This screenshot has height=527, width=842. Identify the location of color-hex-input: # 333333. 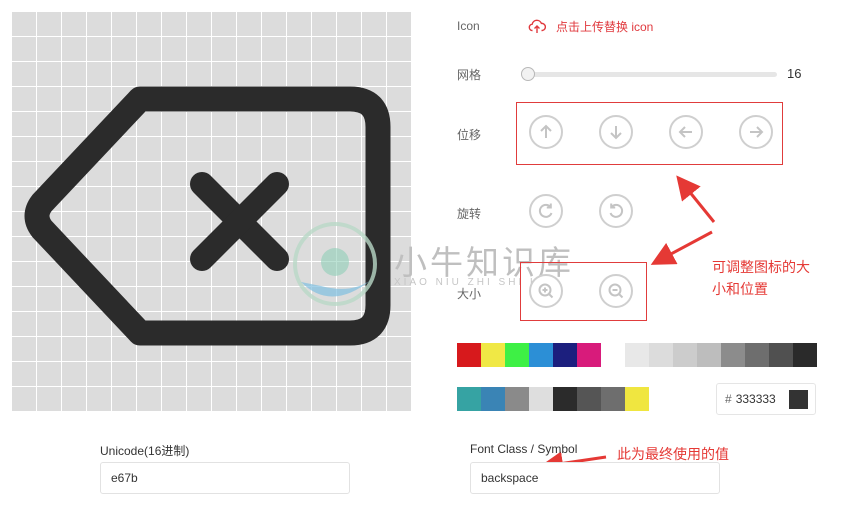
(766, 399).